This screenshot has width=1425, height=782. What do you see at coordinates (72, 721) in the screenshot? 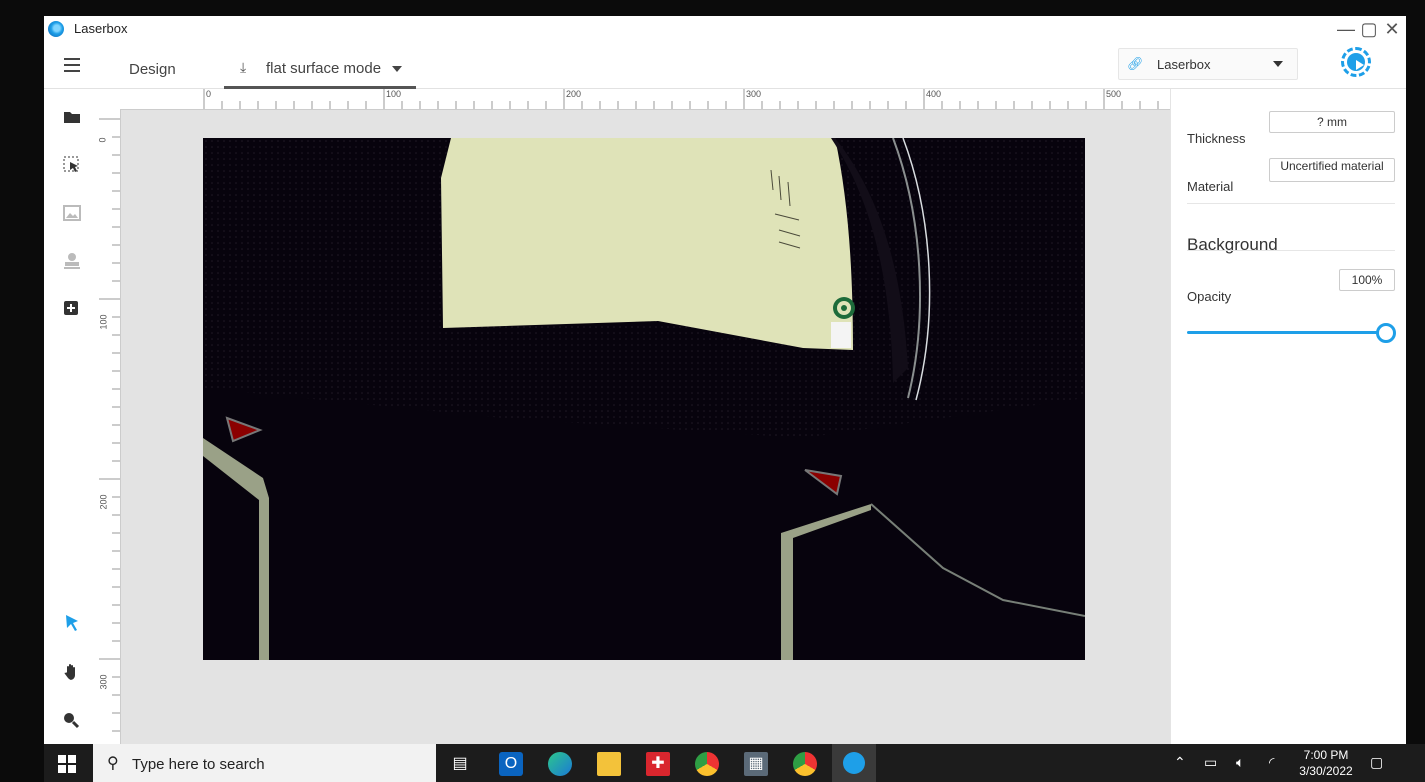
I see `zoom-icon` at bounding box center [72, 721].